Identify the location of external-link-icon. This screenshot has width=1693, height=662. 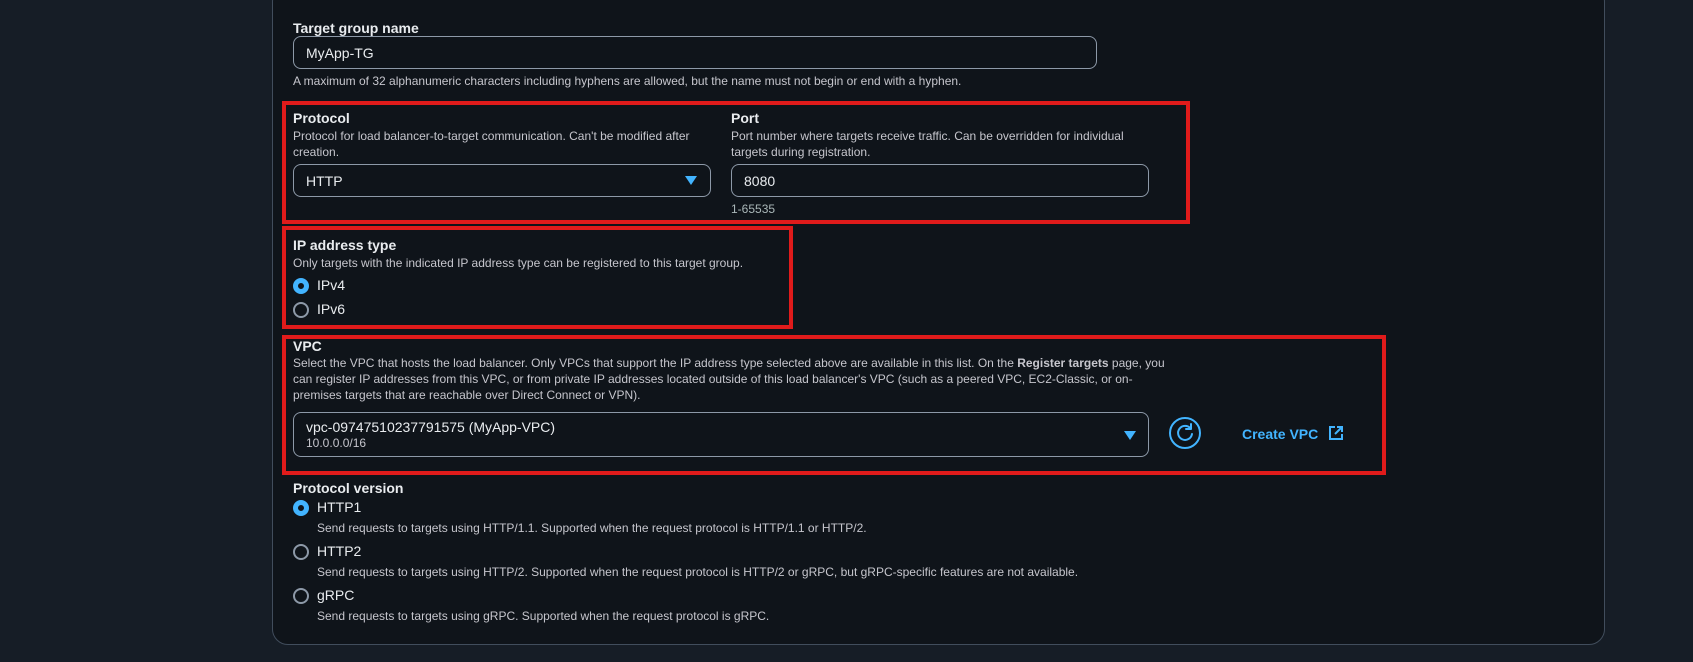
(1336, 433).